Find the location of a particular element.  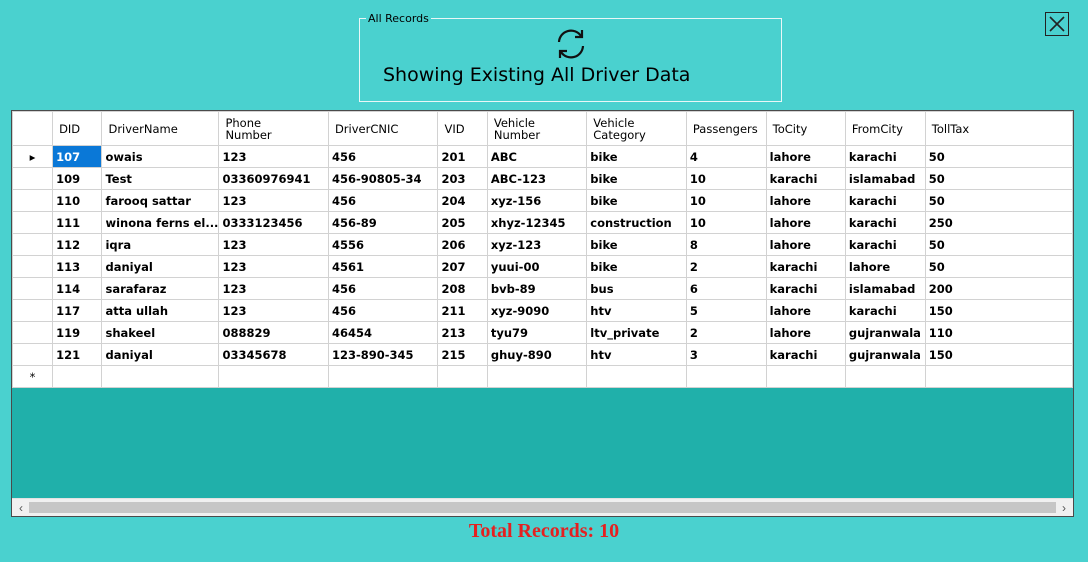

table-cell: ABC-123 is located at coordinates (537, 178).